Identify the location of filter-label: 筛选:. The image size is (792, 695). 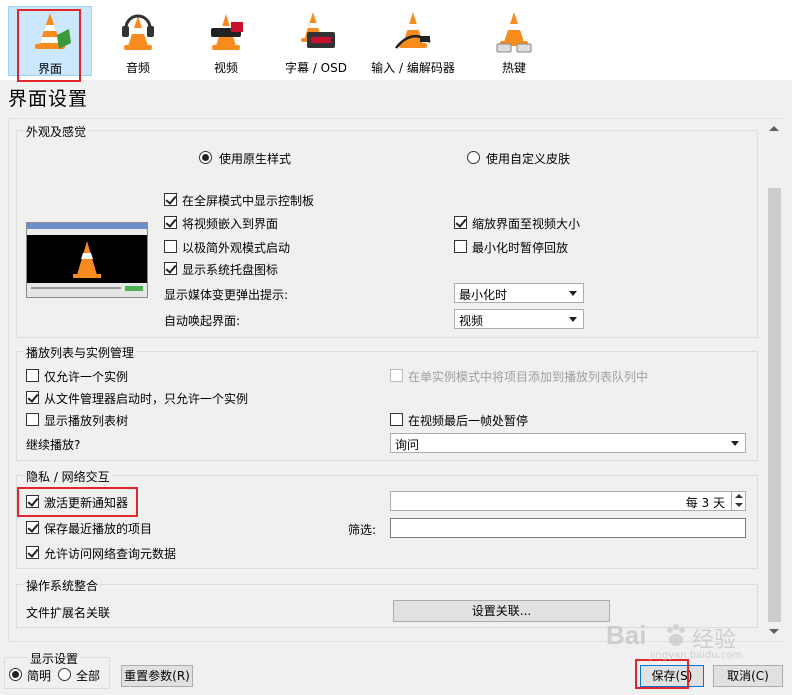
(362, 530).